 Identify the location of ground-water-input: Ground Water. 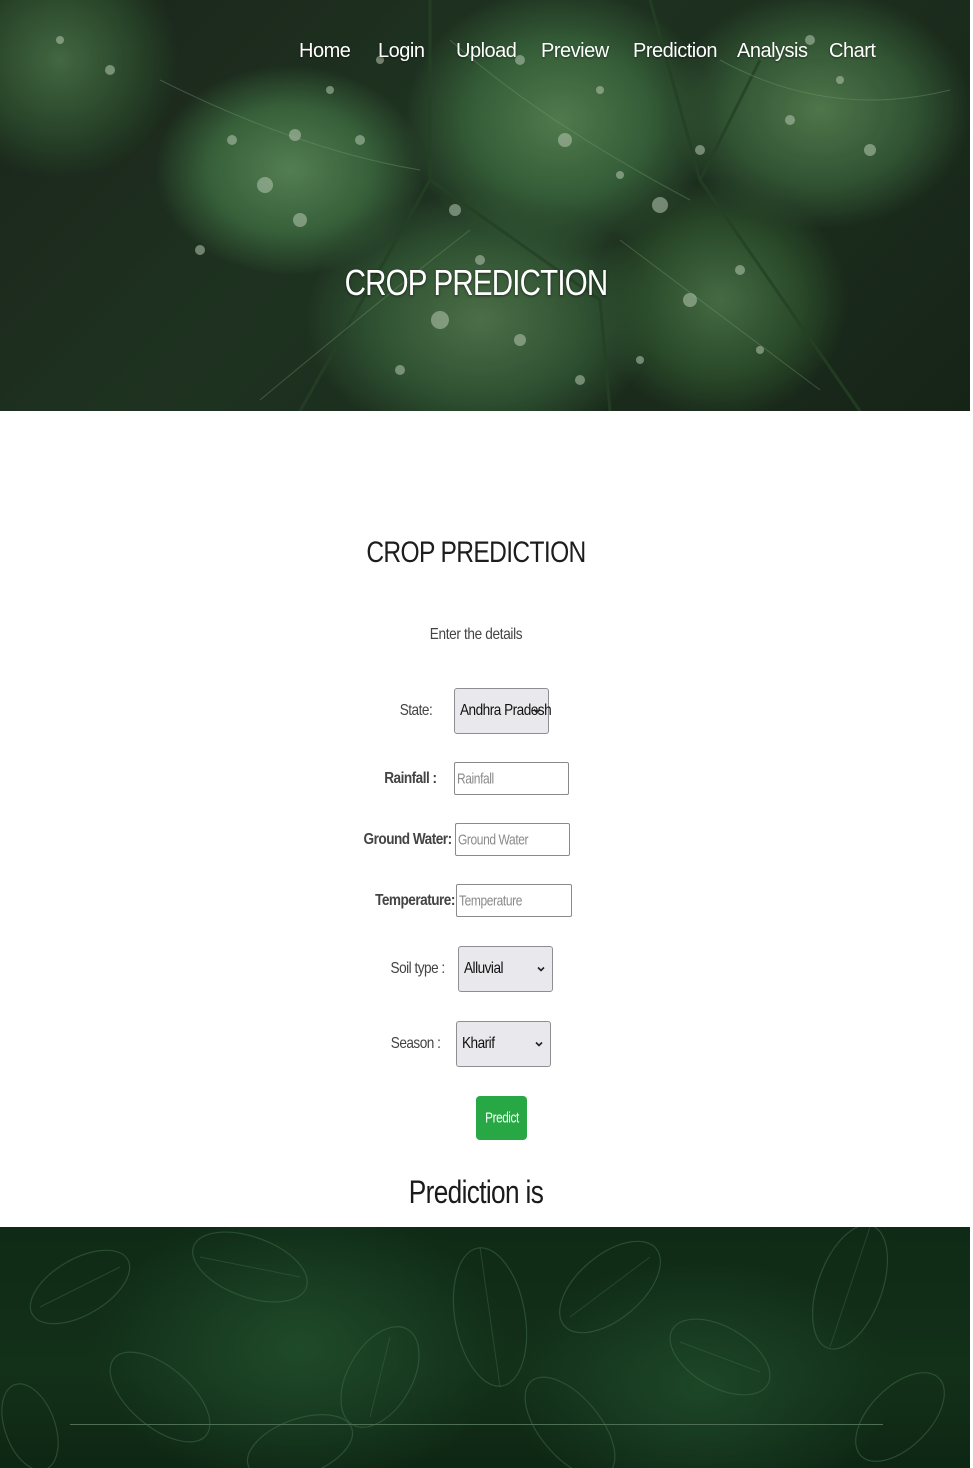
(512, 839).